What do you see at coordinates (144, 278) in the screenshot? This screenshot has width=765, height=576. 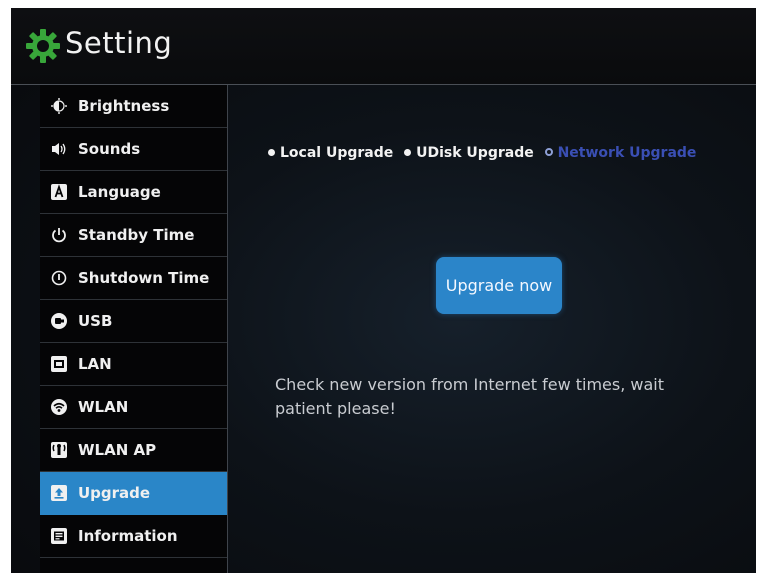 I see `sidebar-item-label: Shutdown Time` at bounding box center [144, 278].